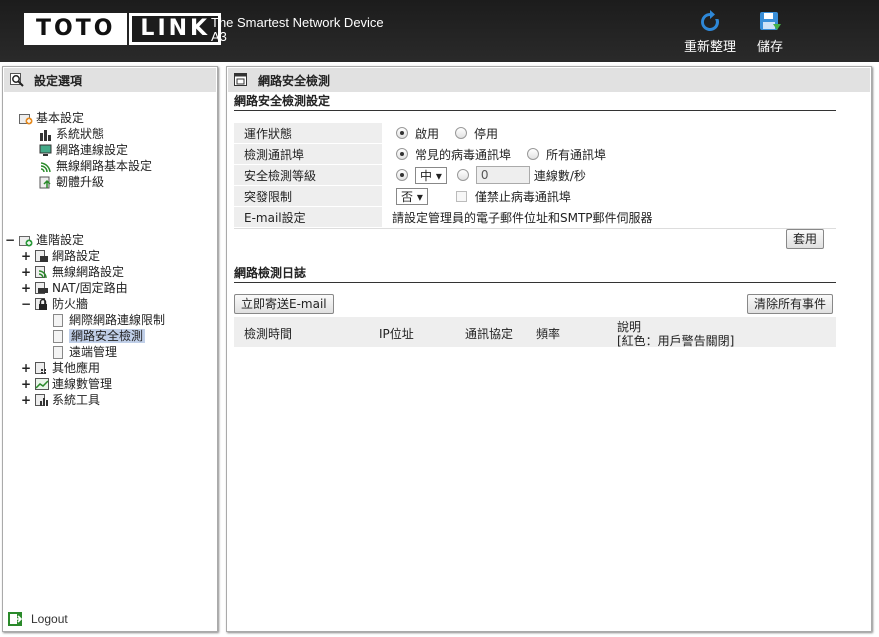 Image resolution: width=879 pixels, height=637 pixels. Describe the element at coordinates (462, 175) in the screenshot. I see `level-custom-radio` at that location.